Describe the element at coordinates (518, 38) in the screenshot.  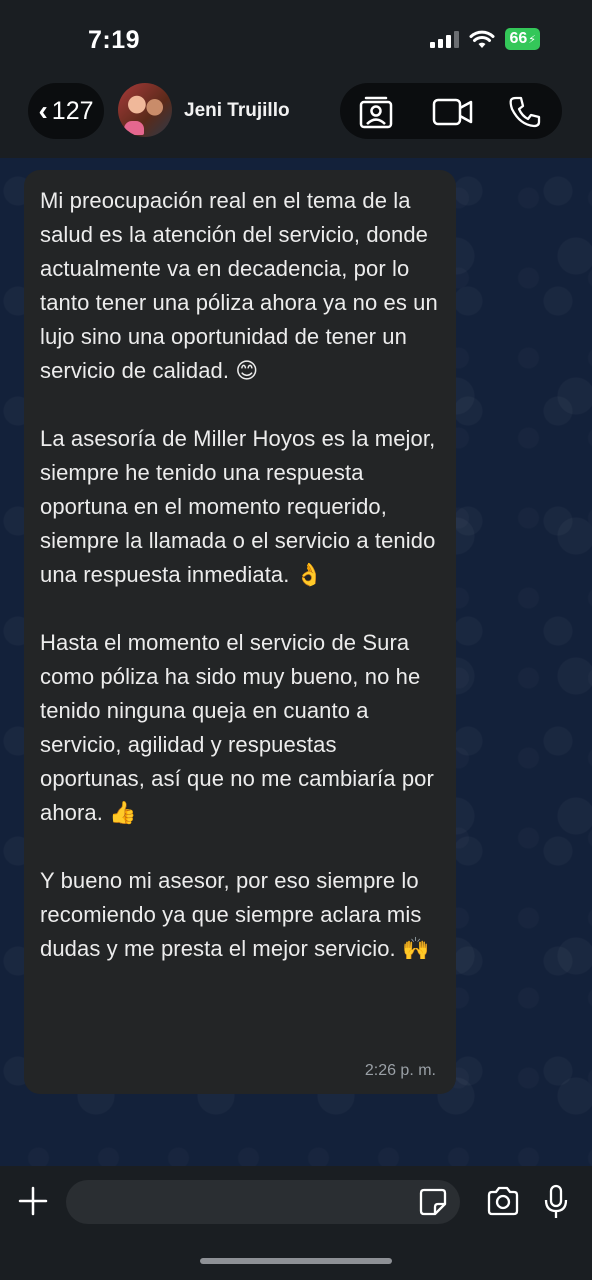
I see `battery-level: 66` at that location.